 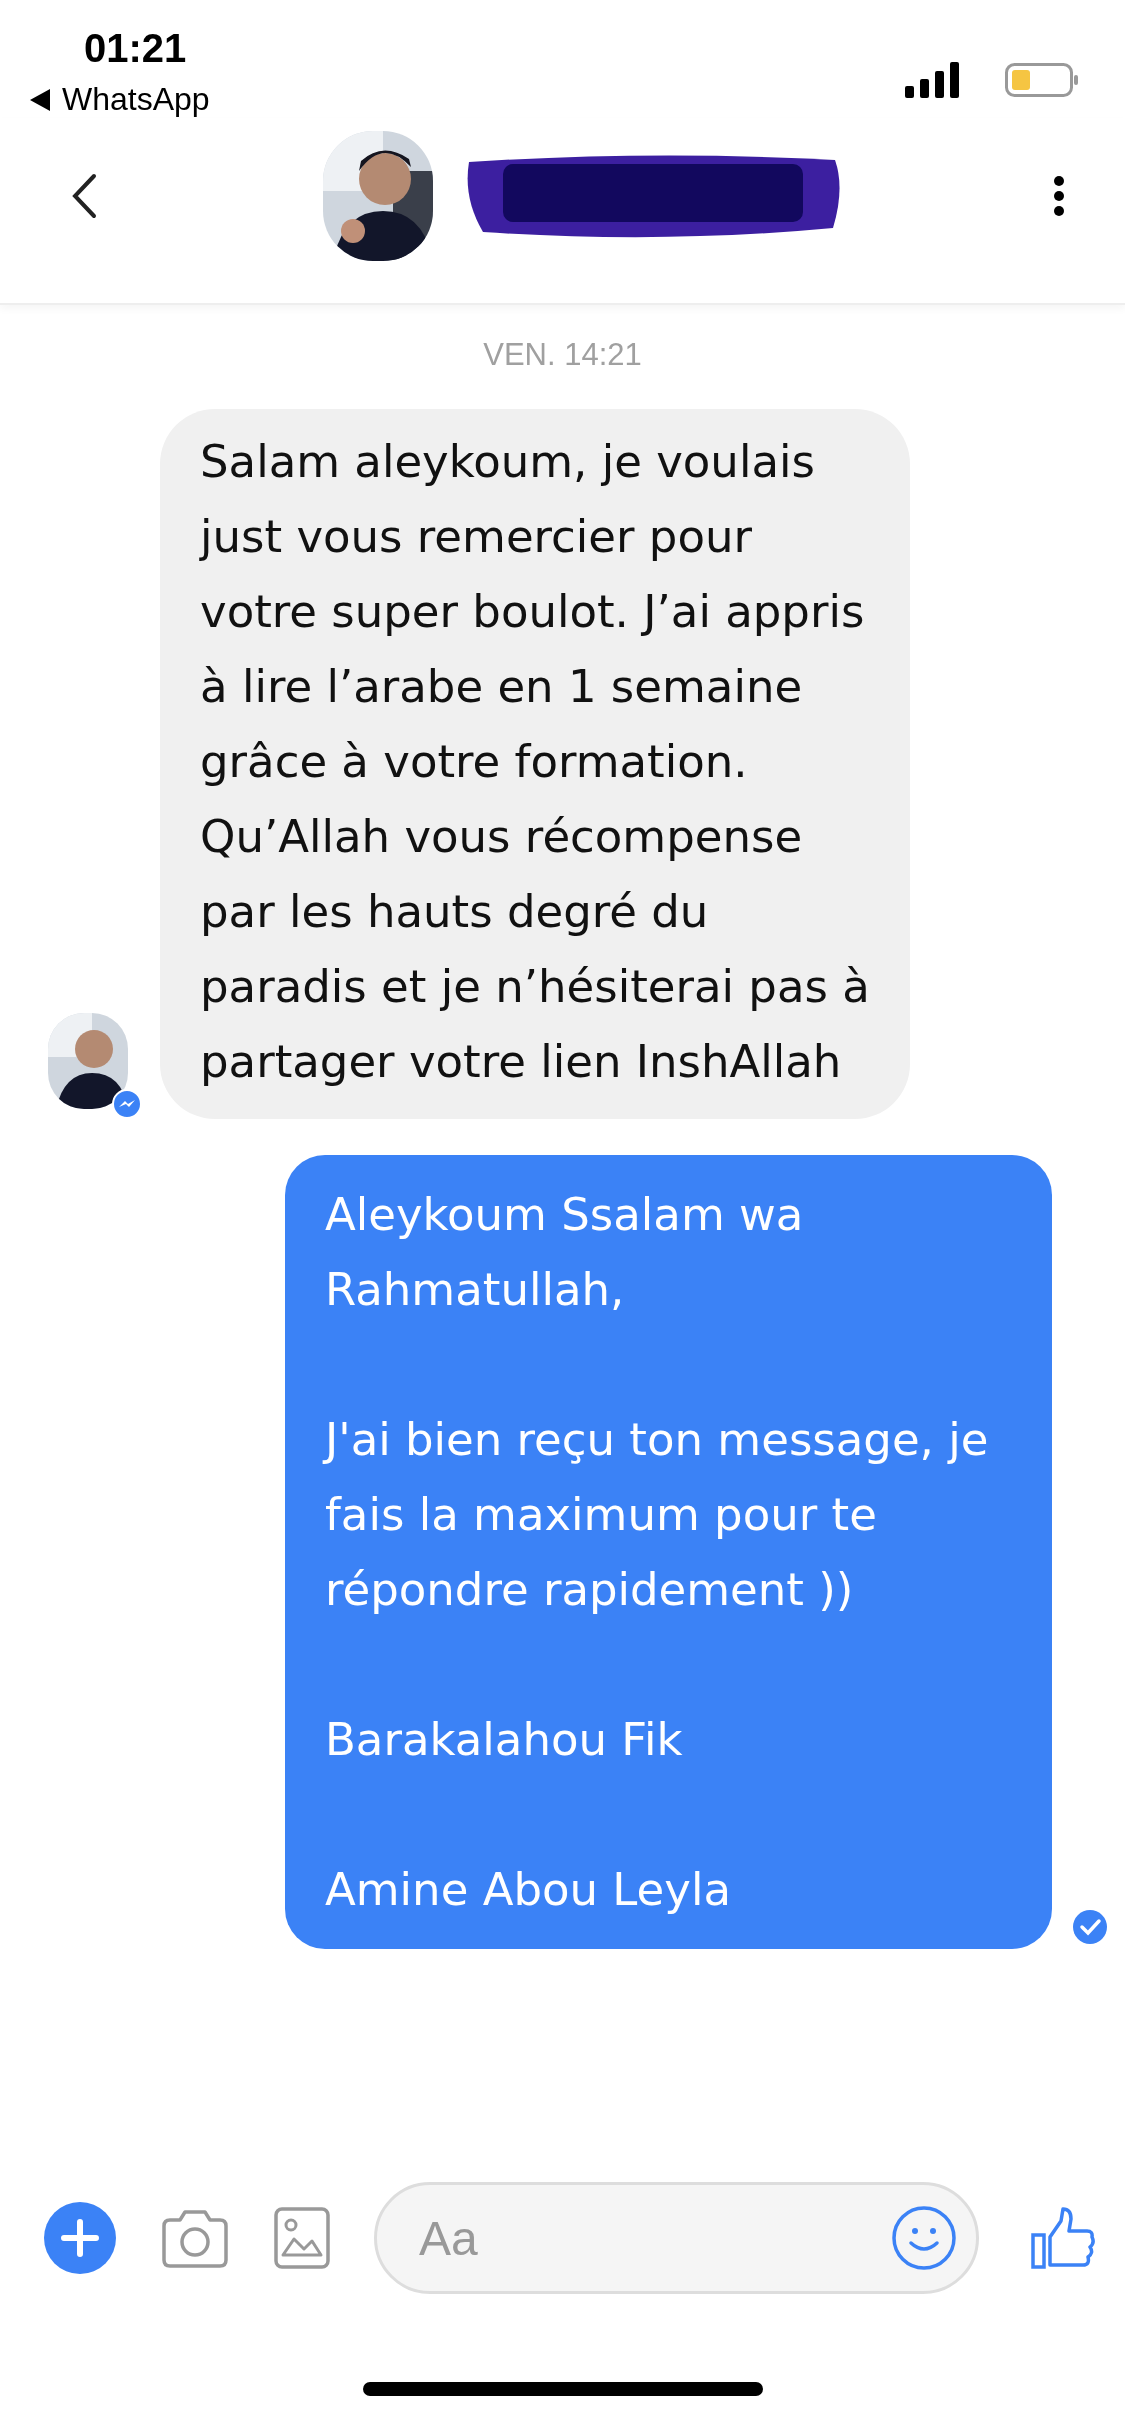 I want to click on back-icon, so click(x=84, y=195).